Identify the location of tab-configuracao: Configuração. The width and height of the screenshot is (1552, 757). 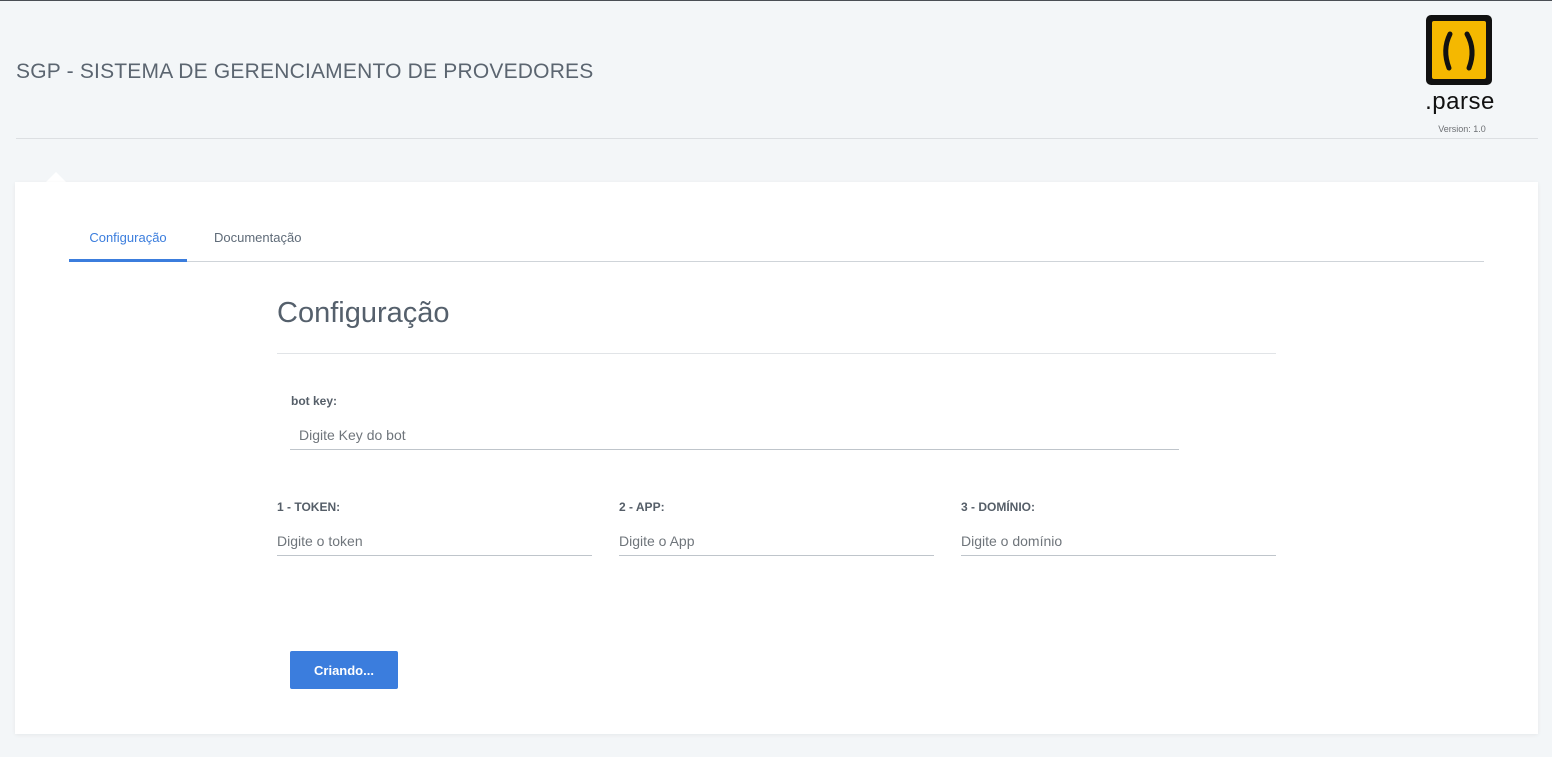
(128, 242).